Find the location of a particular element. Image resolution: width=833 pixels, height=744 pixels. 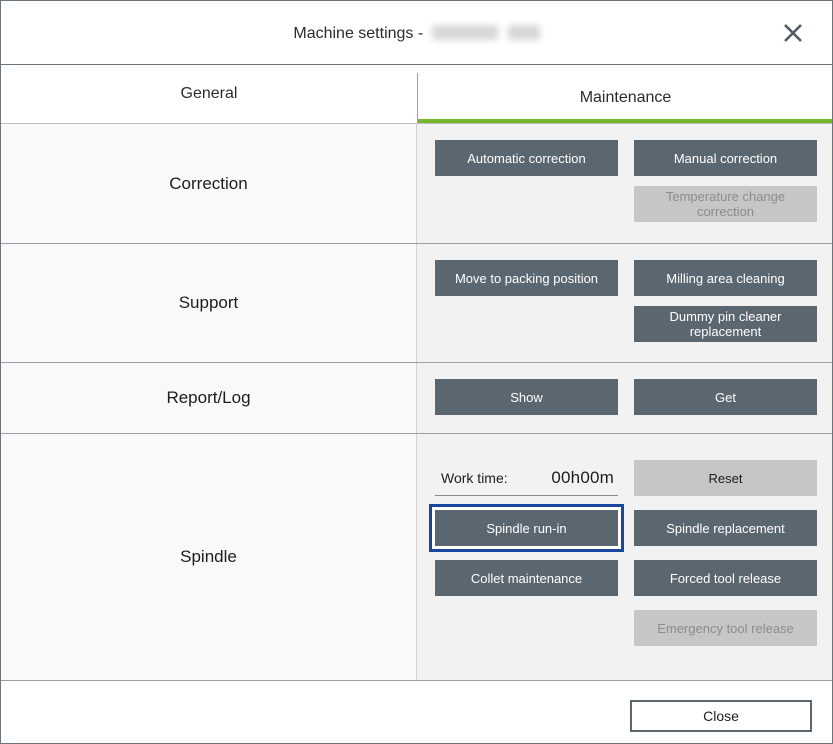

report-log-button-grid: Show Get is located at coordinates (626, 397).